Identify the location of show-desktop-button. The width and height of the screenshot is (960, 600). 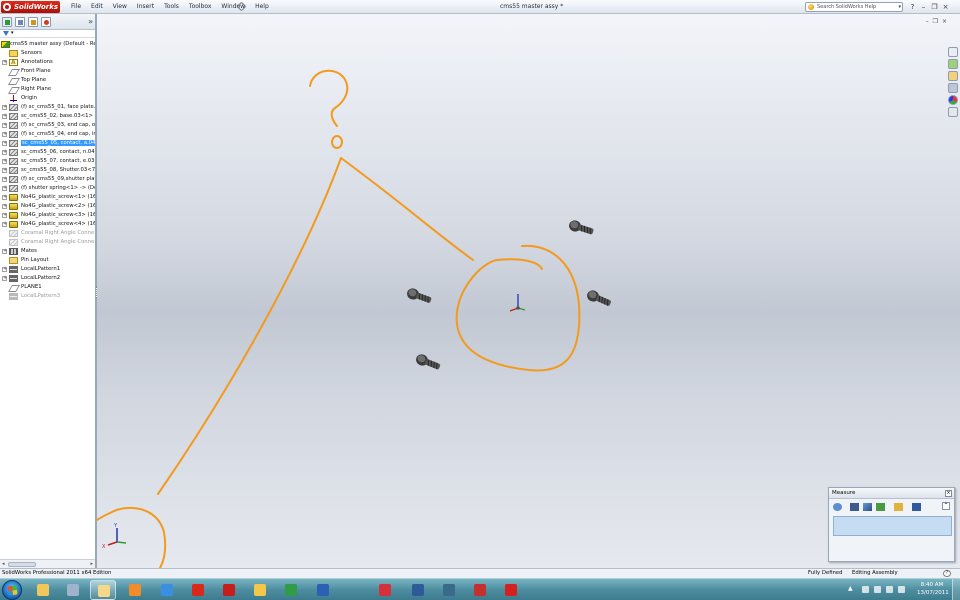
(956, 589).